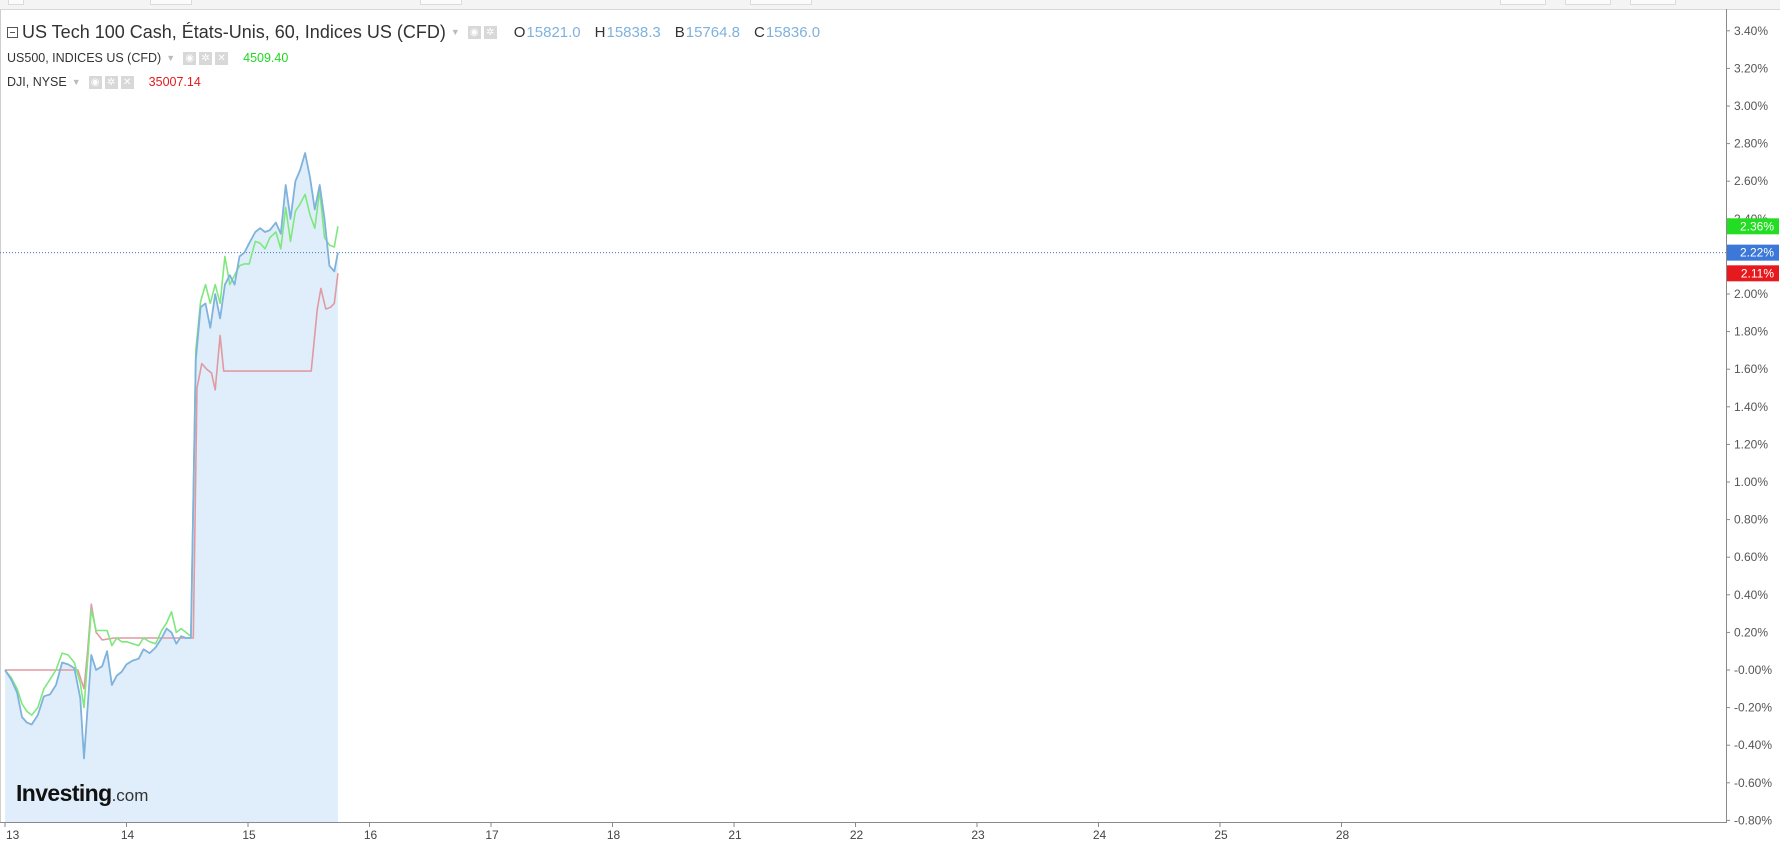  Describe the element at coordinates (84, 58) in the screenshot. I see `compare-symbol-name: US500, INDICES US (CFD)` at that location.